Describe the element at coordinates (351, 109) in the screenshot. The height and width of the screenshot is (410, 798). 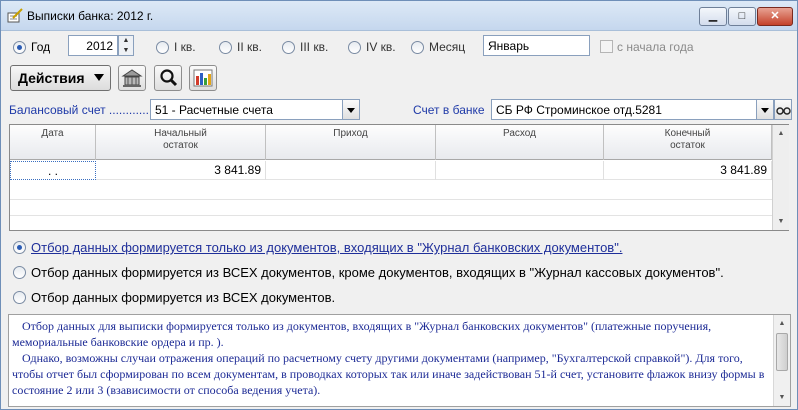
I see `balance-account-dropdown` at that location.